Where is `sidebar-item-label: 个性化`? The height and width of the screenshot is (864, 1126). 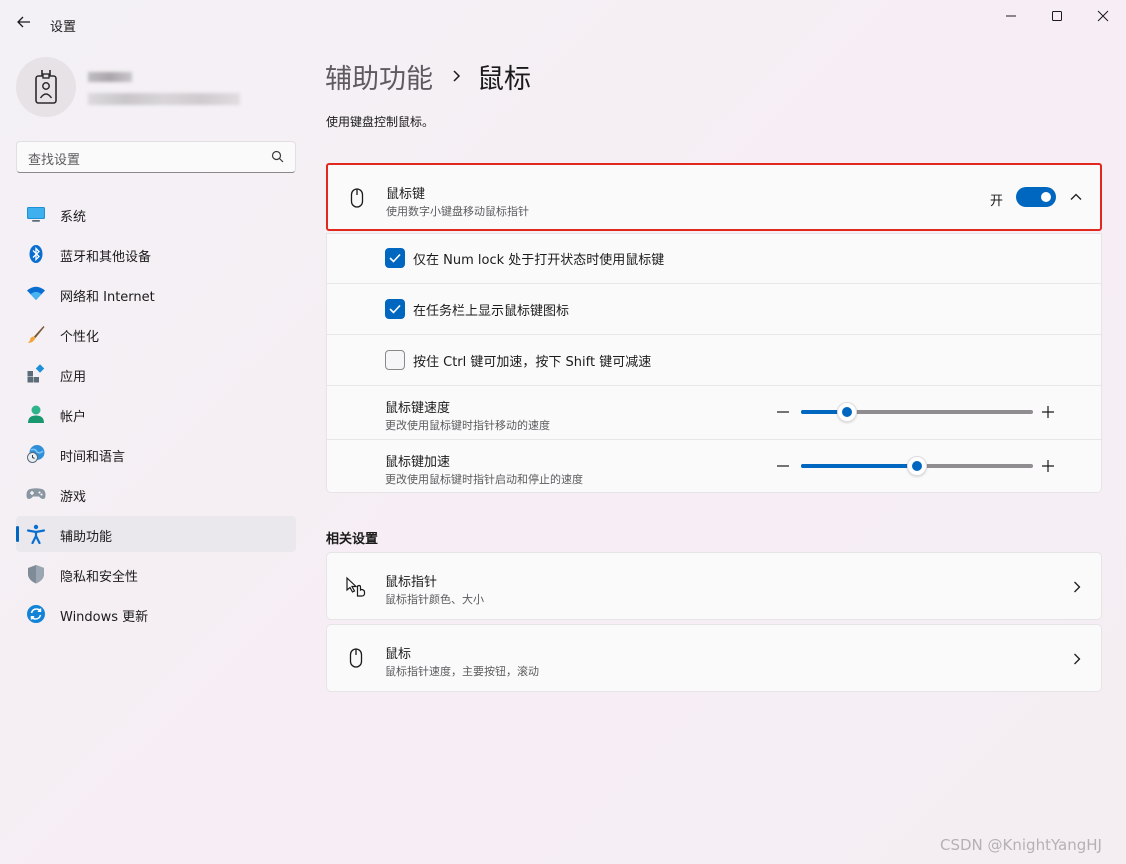
sidebar-item-label: 个性化 is located at coordinates (80, 337).